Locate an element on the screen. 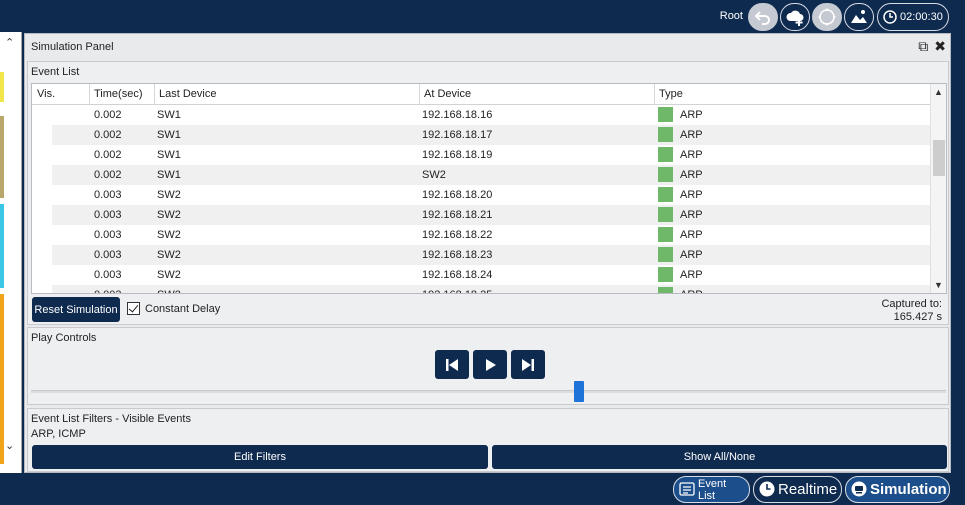 The height and width of the screenshot is (505, 965). column-header-type: Type is located at coordinates (671, 94).